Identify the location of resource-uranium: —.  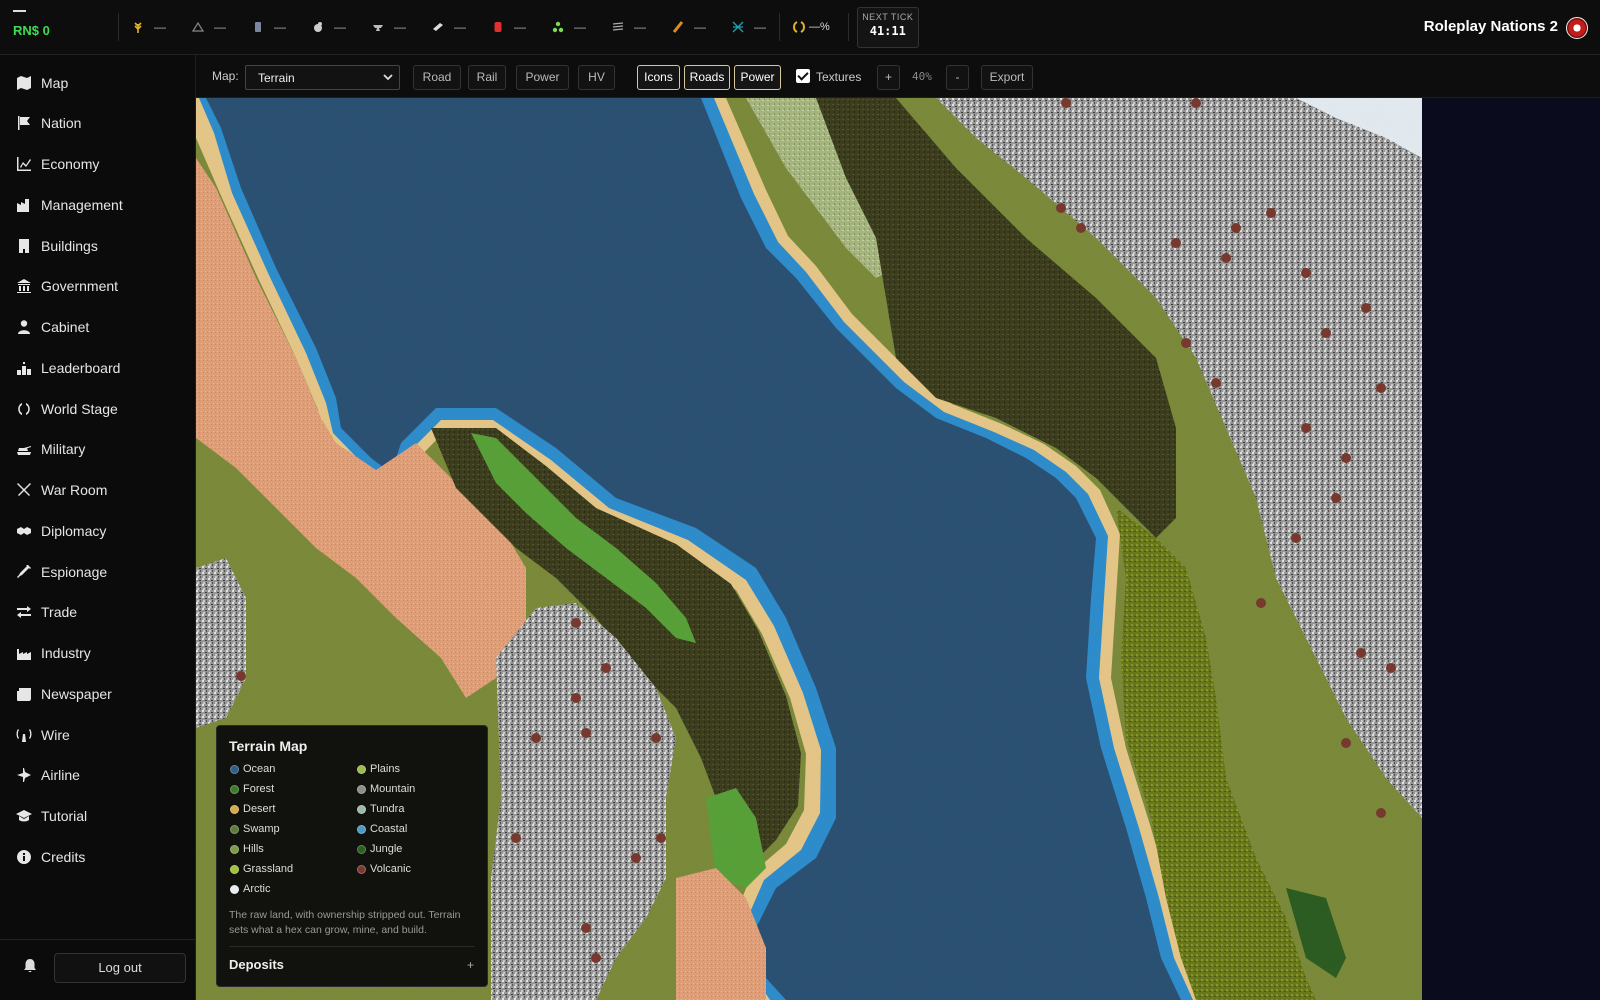
(569, 27).